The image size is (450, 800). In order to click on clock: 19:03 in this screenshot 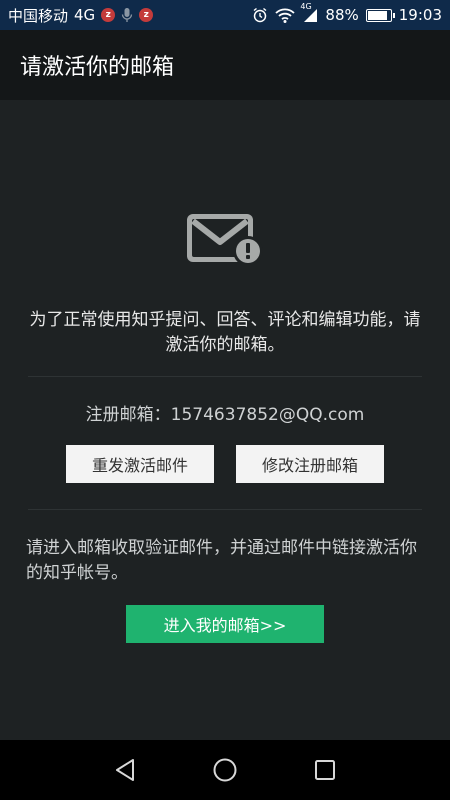, I will do `click(420, 15)`.